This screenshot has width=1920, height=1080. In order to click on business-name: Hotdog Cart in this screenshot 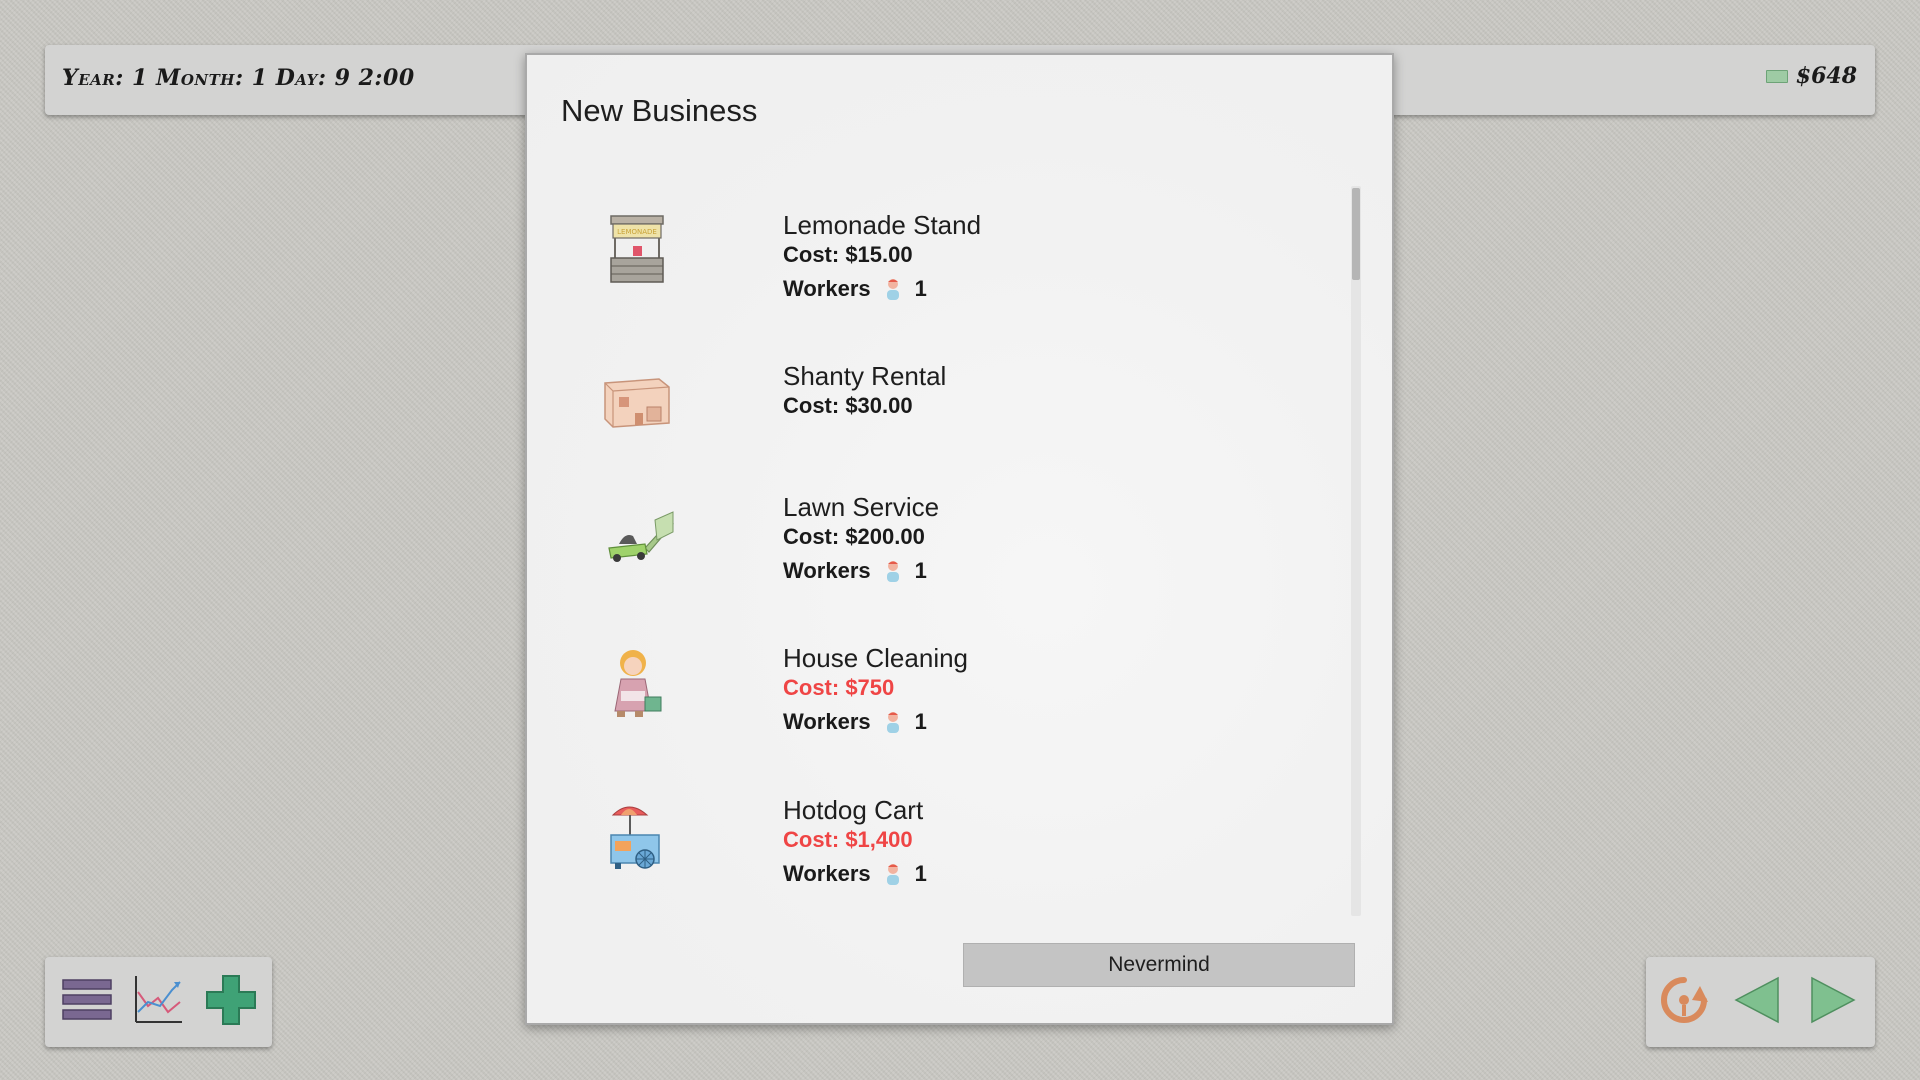, I will do `click(853, 810)`.